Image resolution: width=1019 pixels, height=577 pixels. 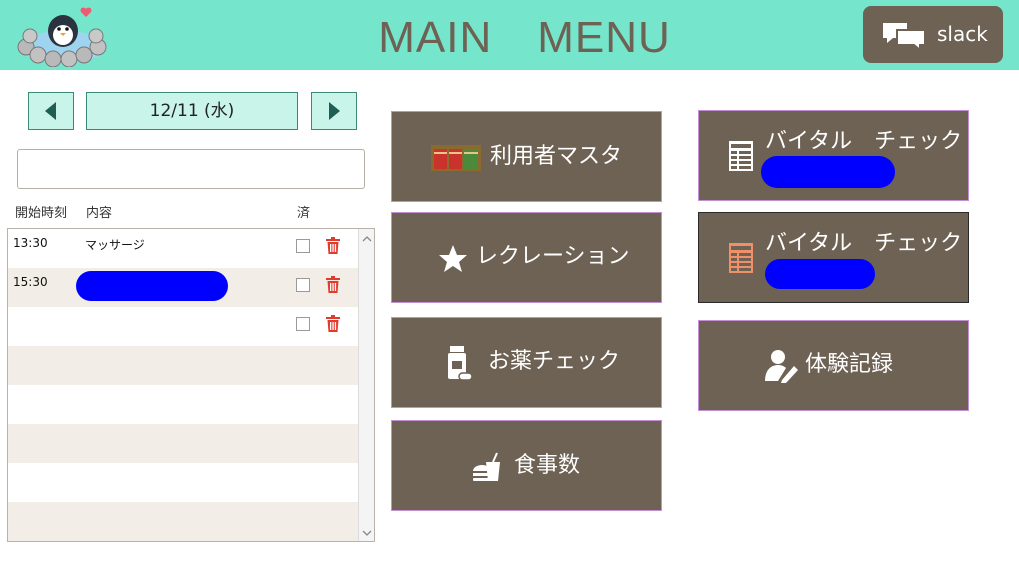 I want to click on binders-icon, so click(x=456, y=160).